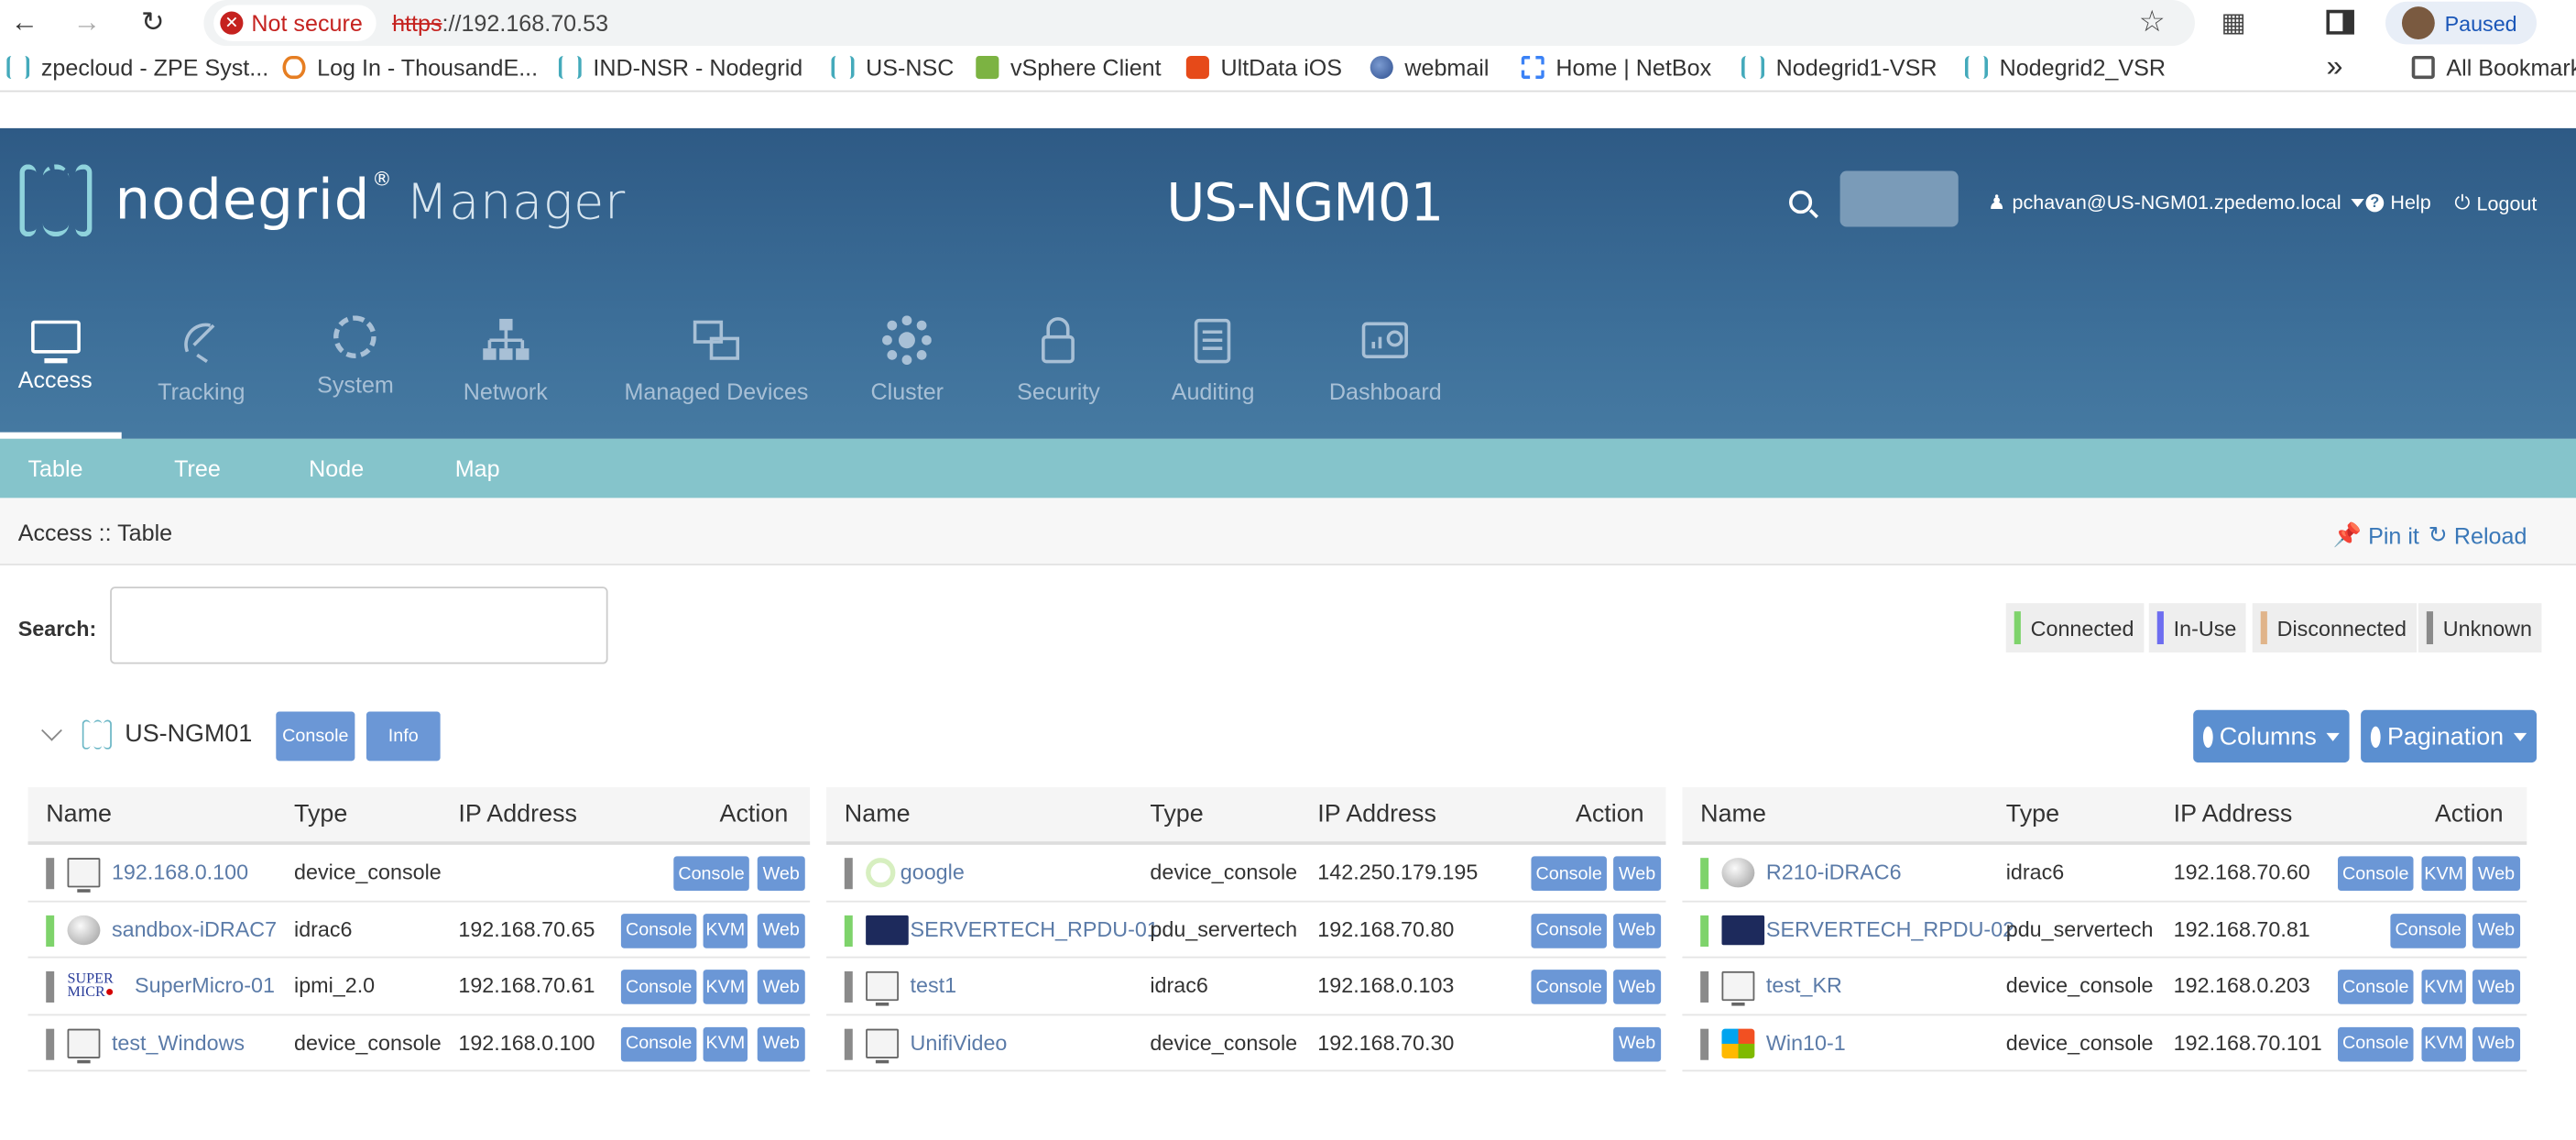  Describe the element at coordinates (506, 375) in the screenshot. I see `nav-network: Network` at that location.